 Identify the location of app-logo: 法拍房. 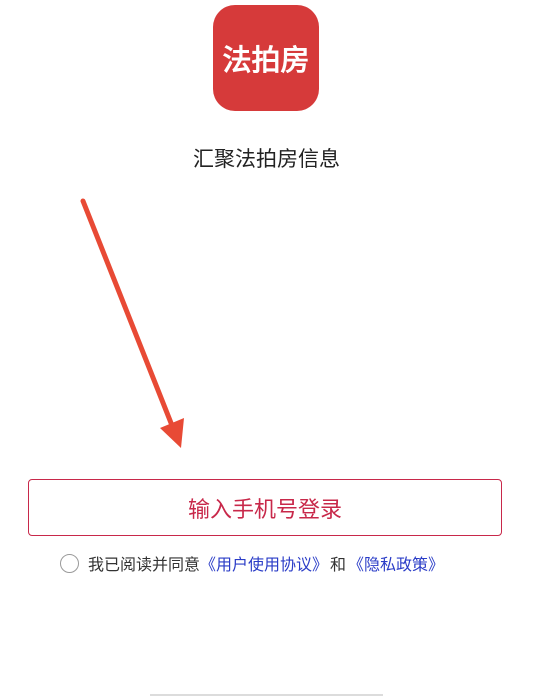
(266, 58).